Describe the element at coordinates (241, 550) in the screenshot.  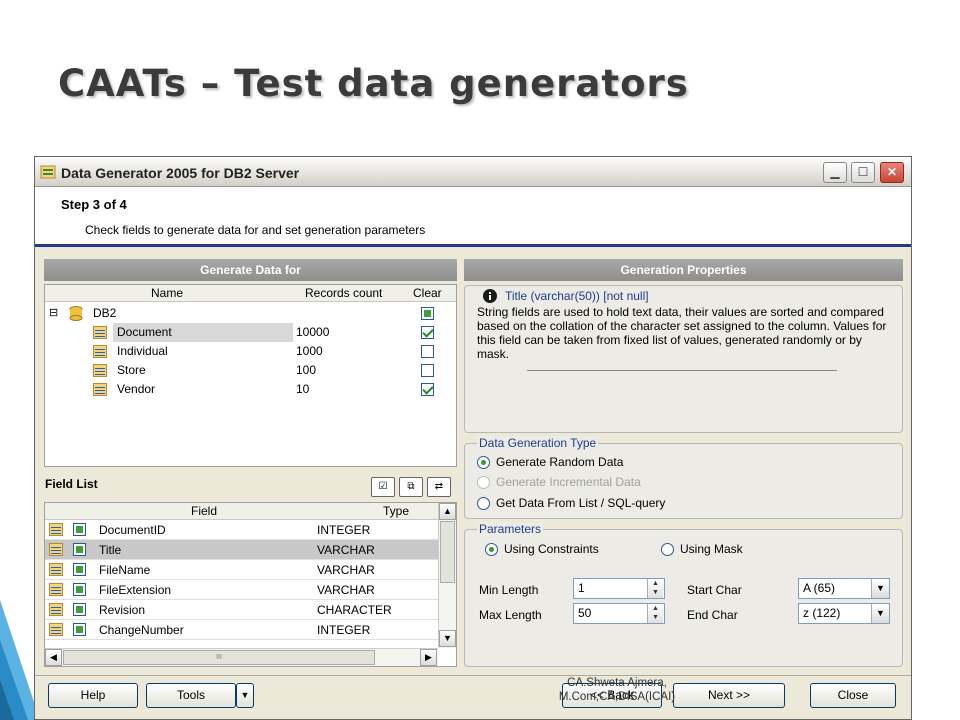
I see `table-row: Title VARCHAR` at that location.